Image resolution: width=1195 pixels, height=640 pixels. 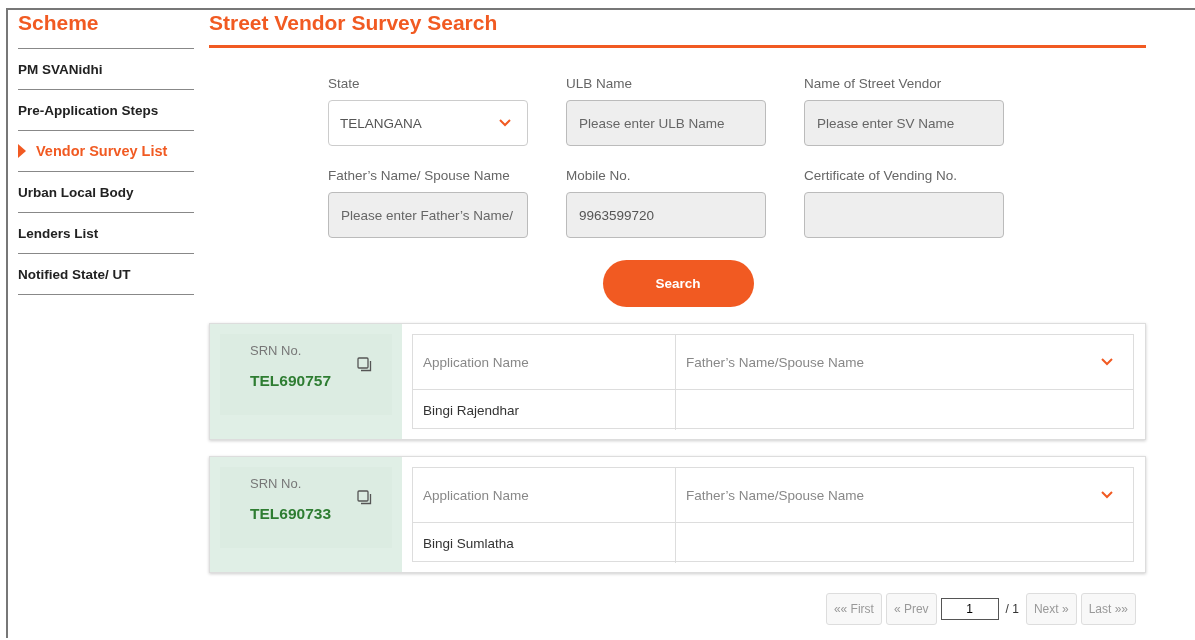 What do you see at coordinates (904, 215) in the screenshot?
I see `input-field` at bounding box center [904, 215].